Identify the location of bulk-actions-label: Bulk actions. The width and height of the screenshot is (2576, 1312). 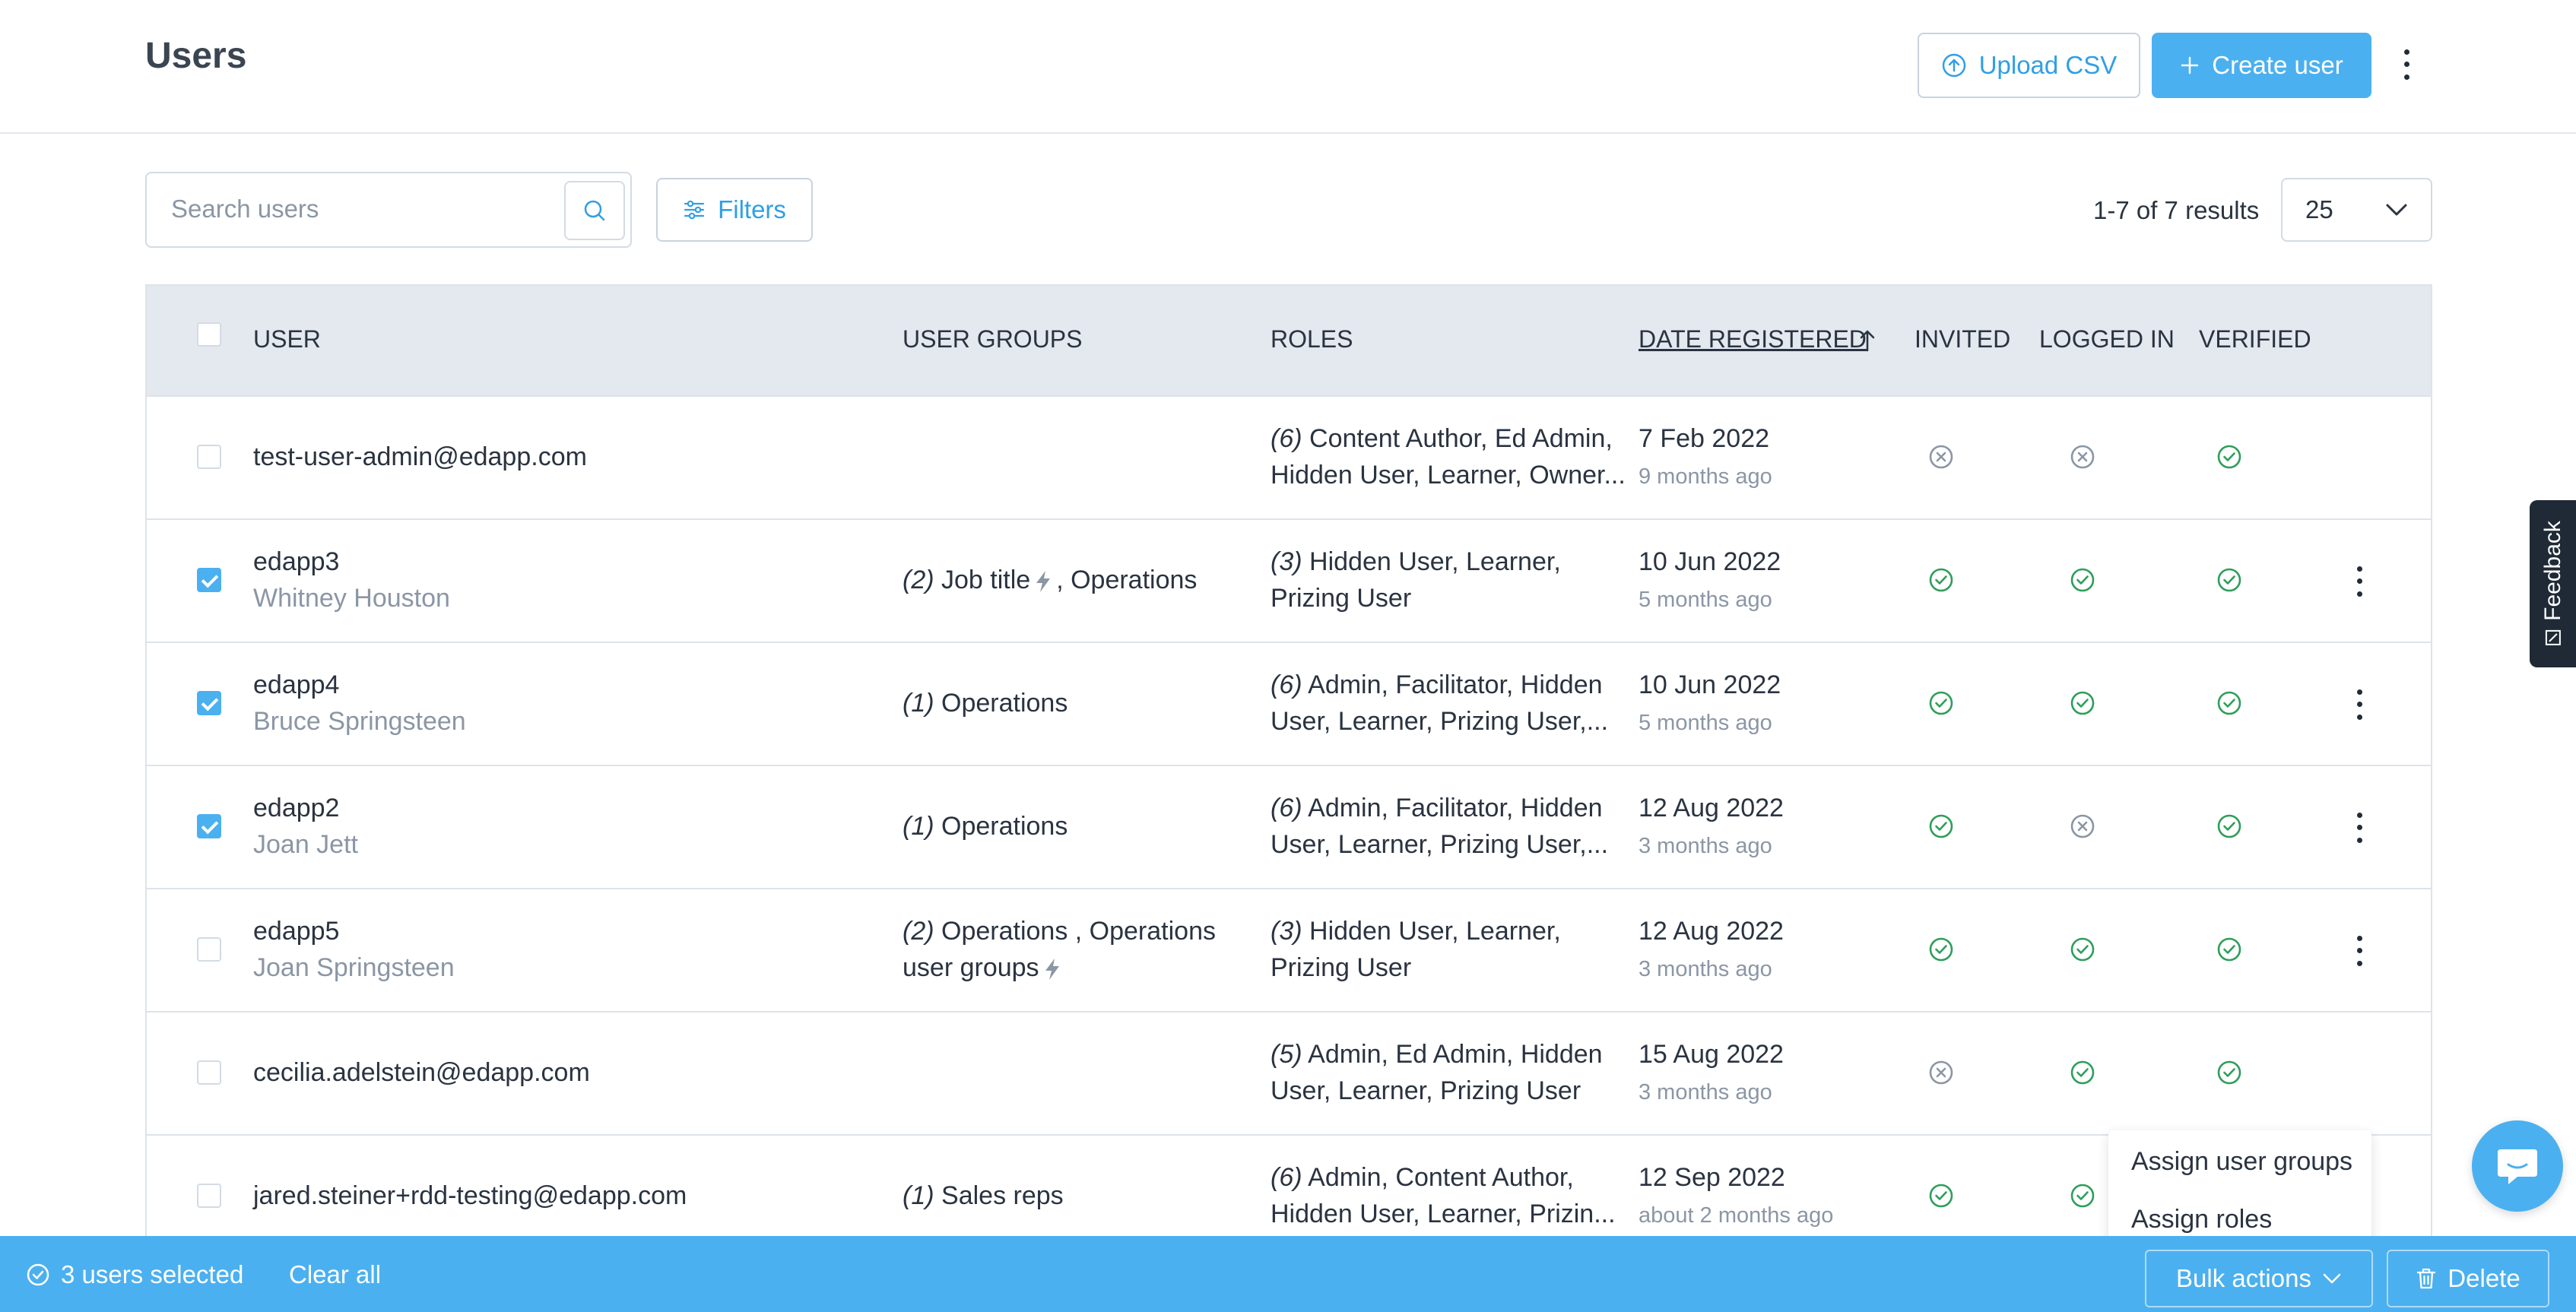
(2243, 1278).